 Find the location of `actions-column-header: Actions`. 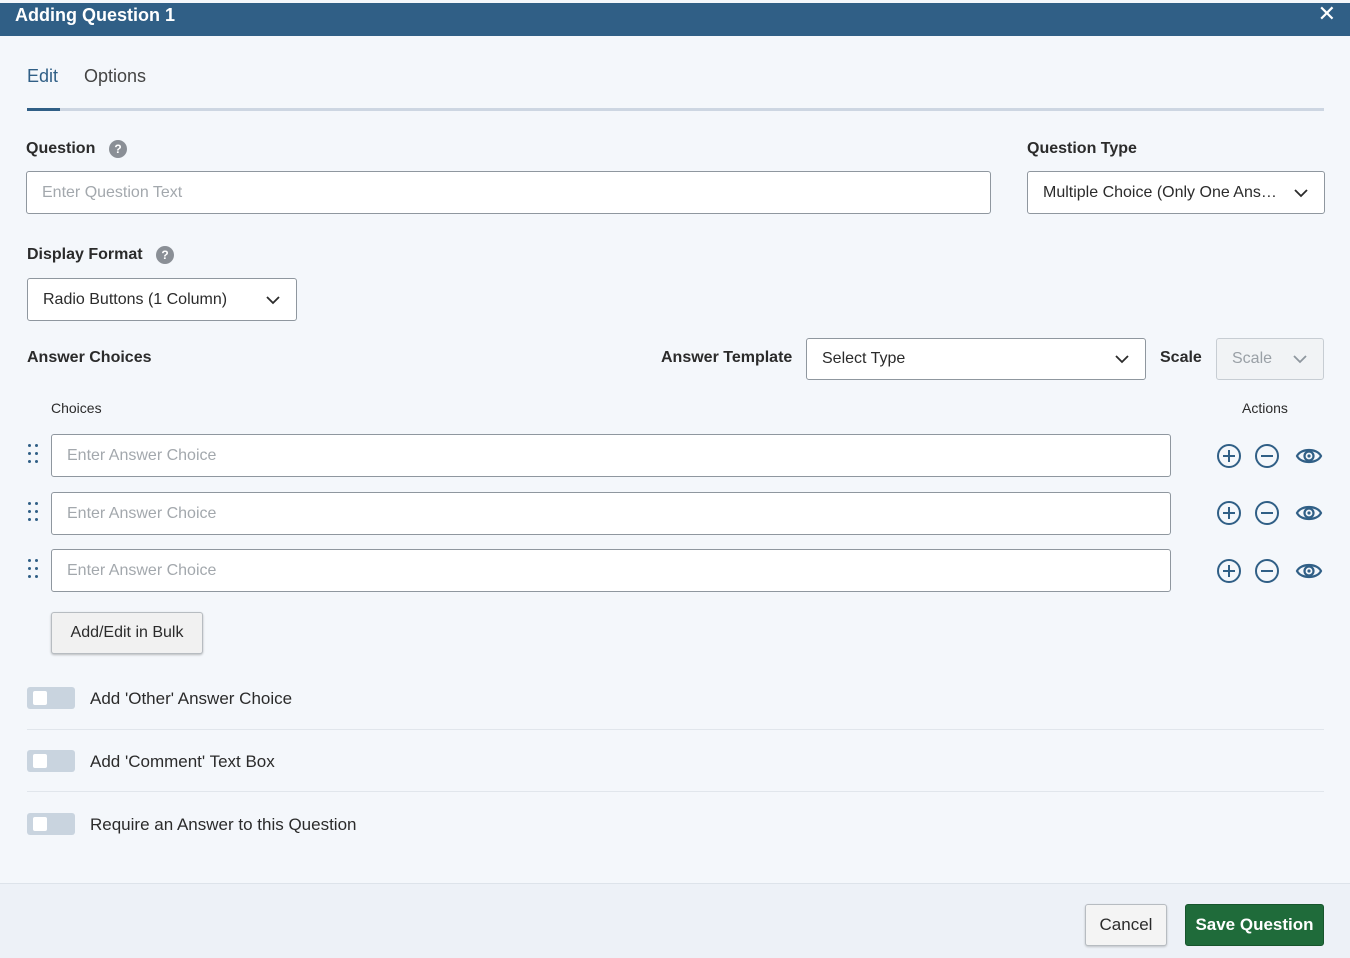

actions-column-header: Actions is located at coordinates (1265, 408).